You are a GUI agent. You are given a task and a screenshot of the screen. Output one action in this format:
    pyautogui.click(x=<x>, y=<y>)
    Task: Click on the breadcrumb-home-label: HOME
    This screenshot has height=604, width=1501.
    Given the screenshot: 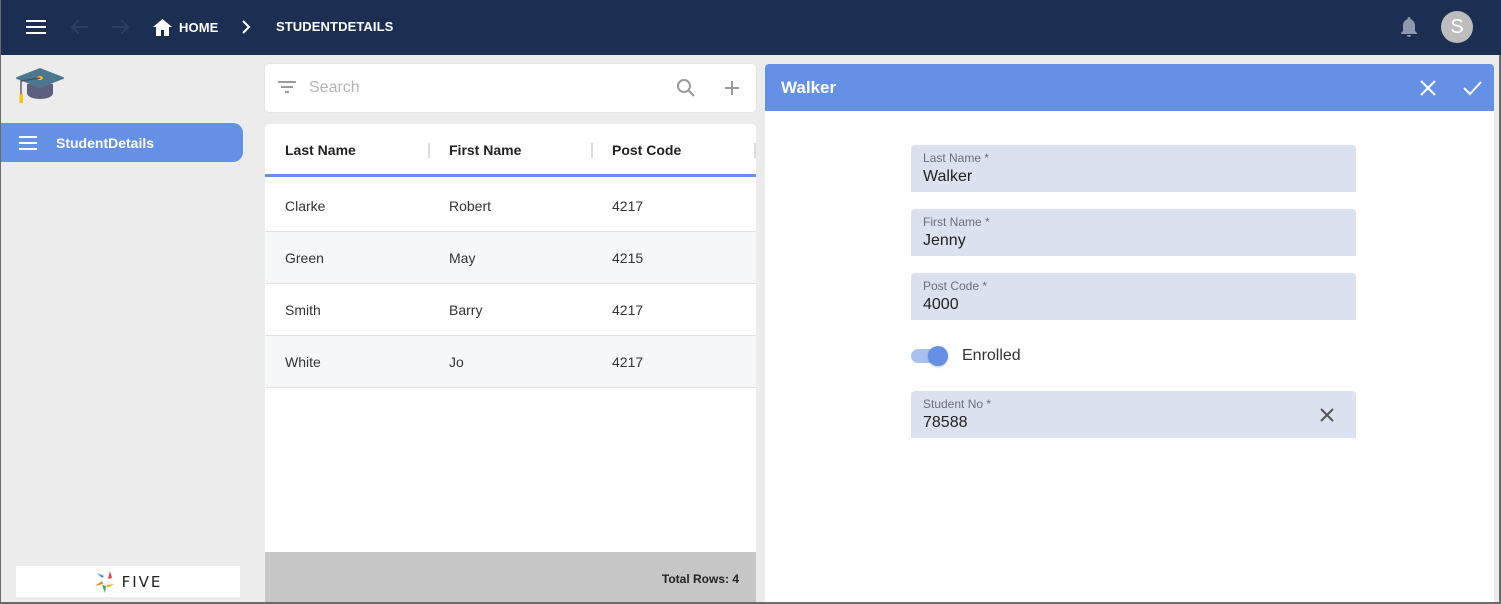 What is the action you would take?
    pyautogui.click(x=199, y=27)
    